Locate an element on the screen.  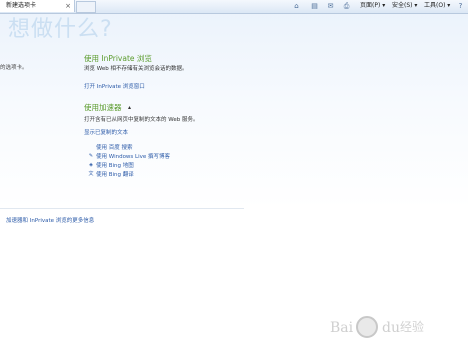
watermark-subtext: 经验 is located at coordinates (412, 327).